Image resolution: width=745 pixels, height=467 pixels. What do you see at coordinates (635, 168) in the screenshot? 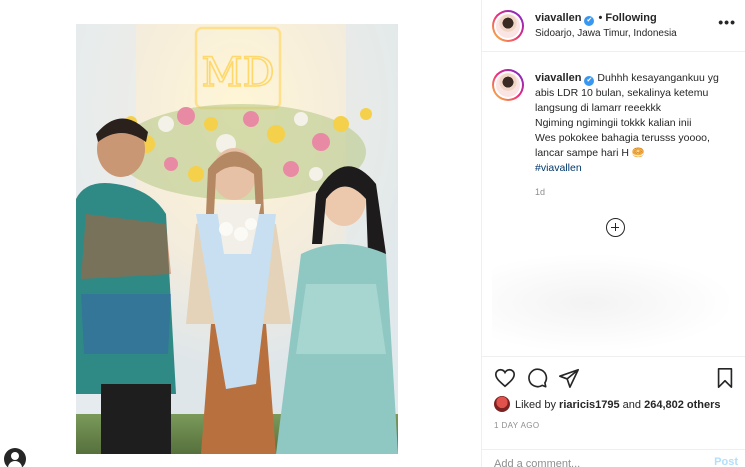
I see `hashtag-link: #viavallen` at bounding box center [635, 168].